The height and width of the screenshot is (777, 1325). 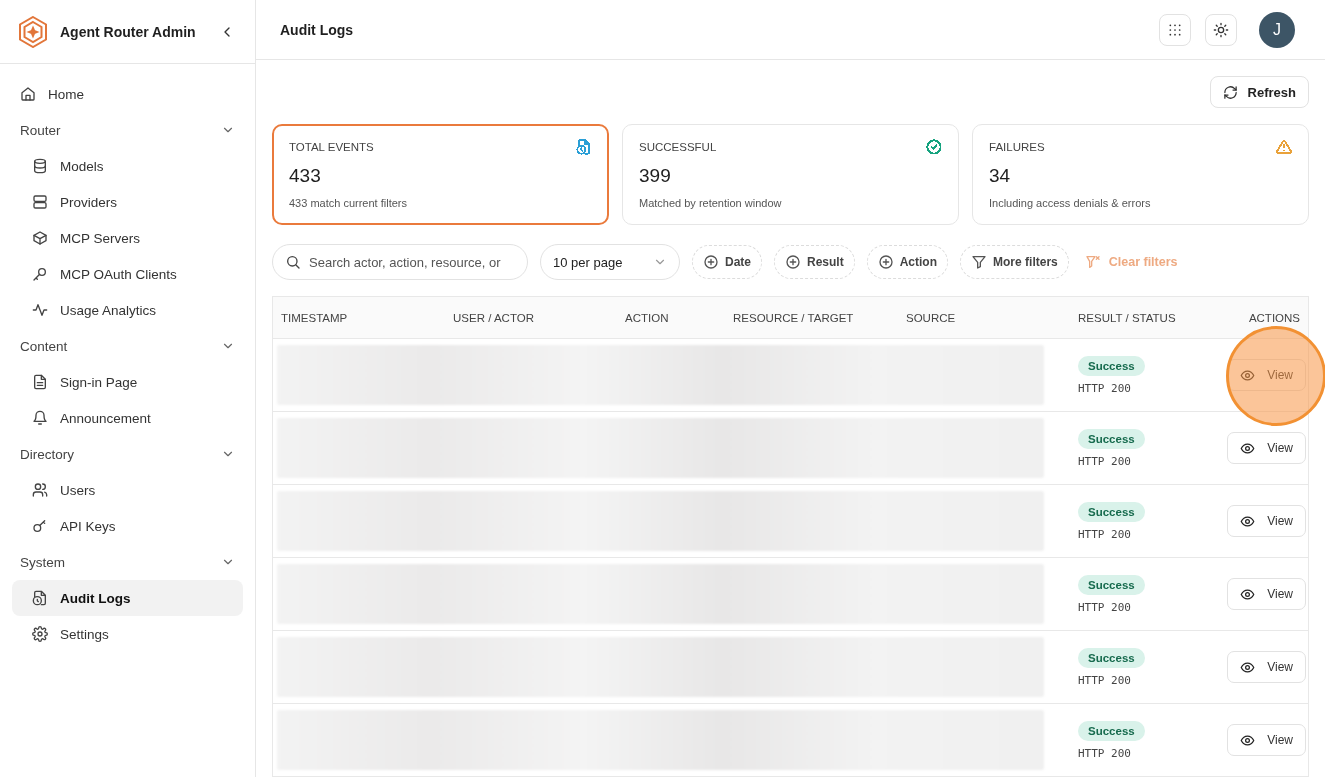 I want to click on nav-item: Announcement, so click(x=127, y=418).